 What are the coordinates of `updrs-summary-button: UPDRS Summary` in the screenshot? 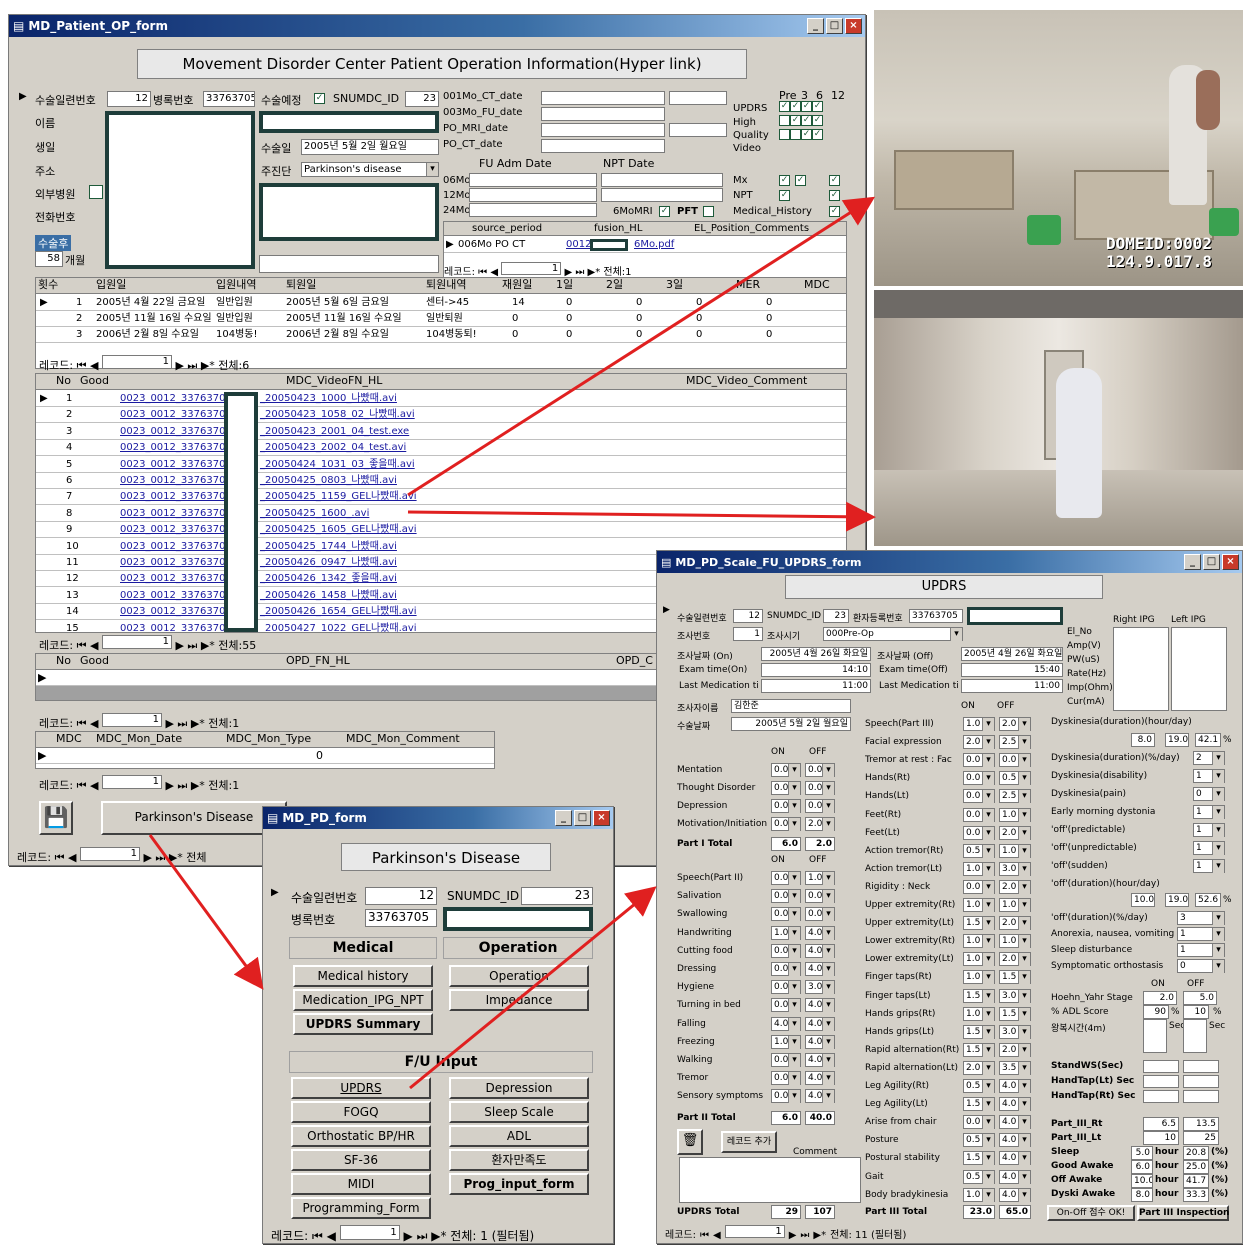 It's located at (363, 1024).